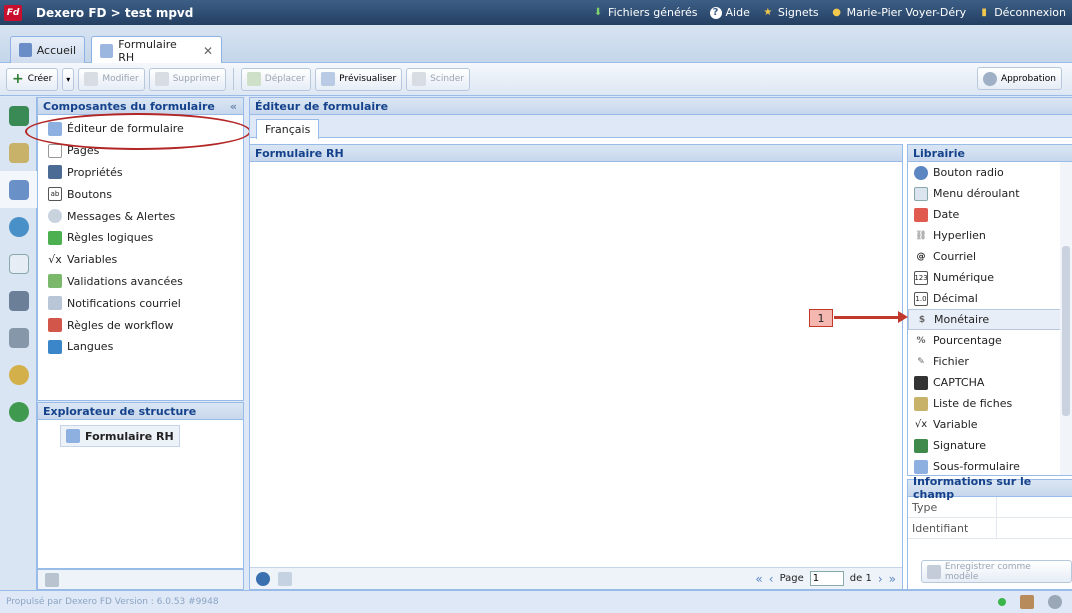 This screenshot has height=613, width=1072. What do you see at coordinates (921, 172) in the screenshot?
I see `radio-icon` at bounding box center [921, 172].